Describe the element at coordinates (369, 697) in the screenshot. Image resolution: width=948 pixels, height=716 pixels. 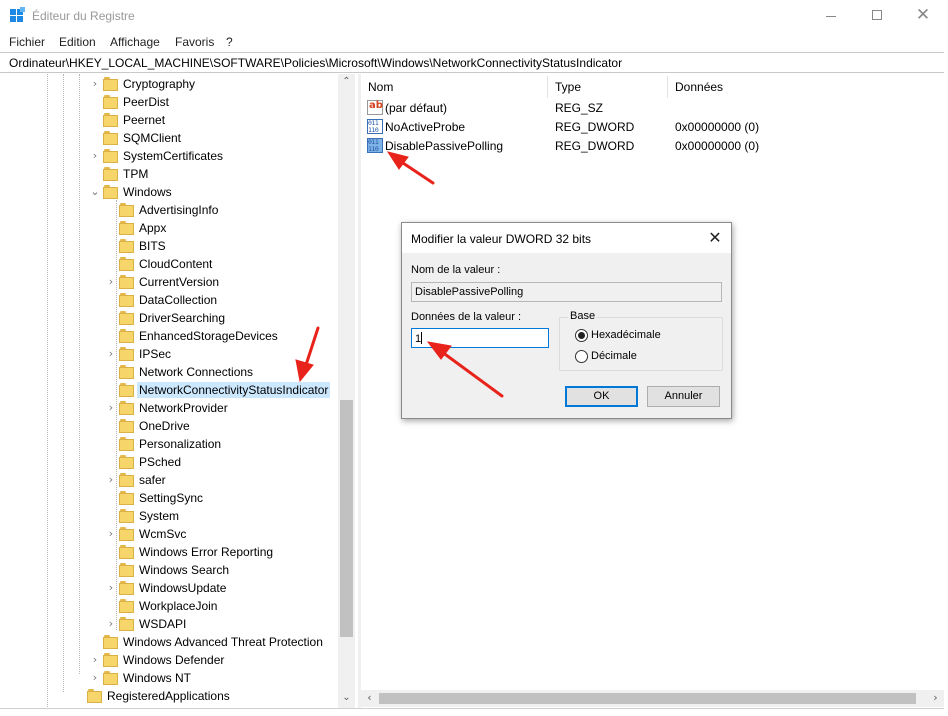
I see `scroll-left-icon: ‹` at that location.